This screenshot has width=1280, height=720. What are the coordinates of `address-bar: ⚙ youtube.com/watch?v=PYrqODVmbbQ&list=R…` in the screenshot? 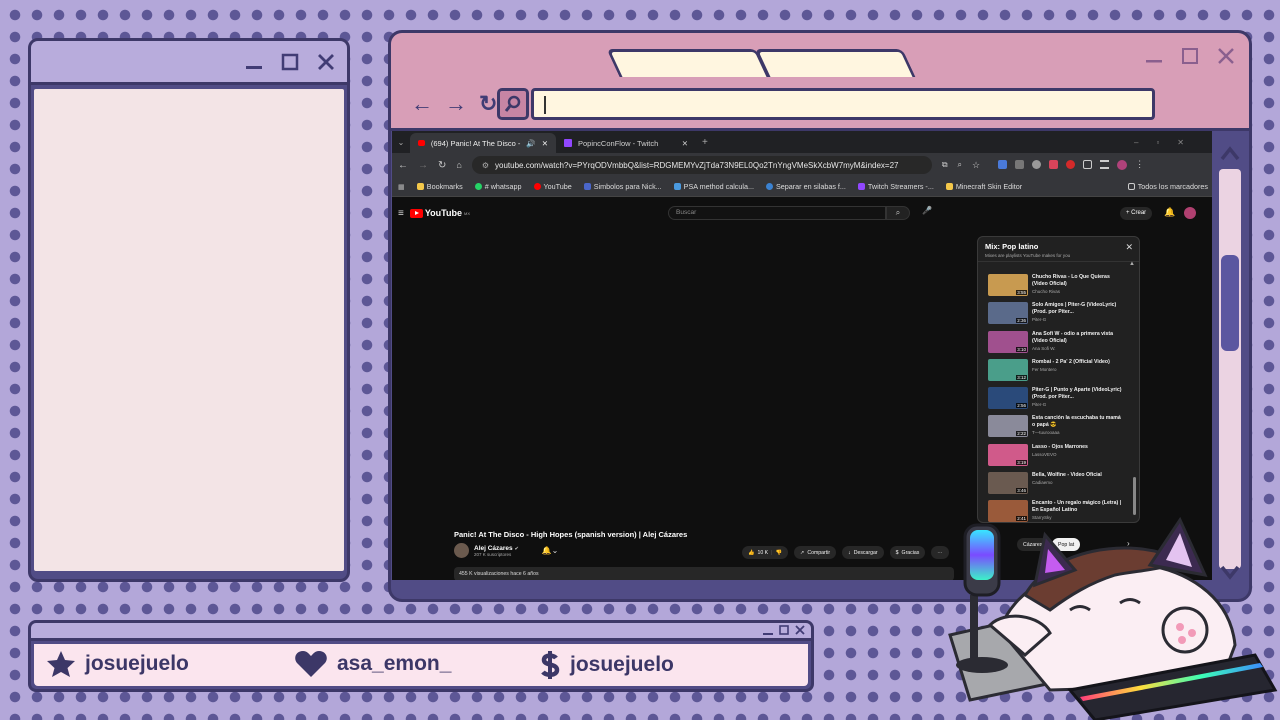 It's located at (701, 165).